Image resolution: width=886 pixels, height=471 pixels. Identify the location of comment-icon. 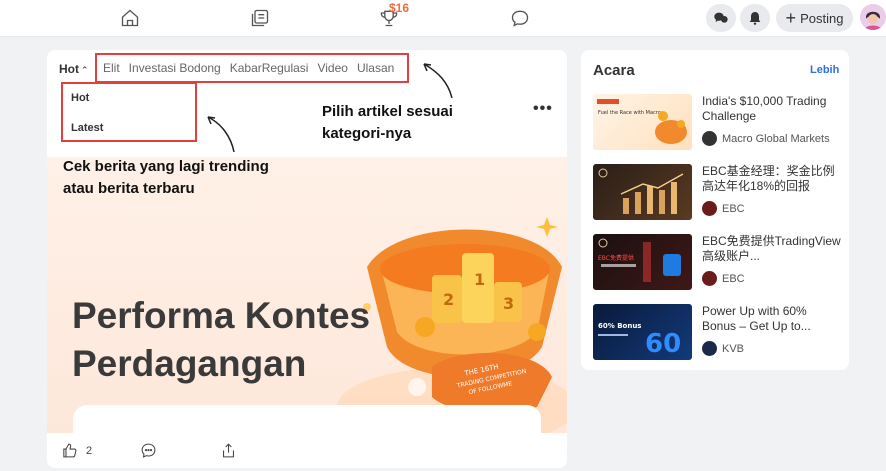
(148, 450).